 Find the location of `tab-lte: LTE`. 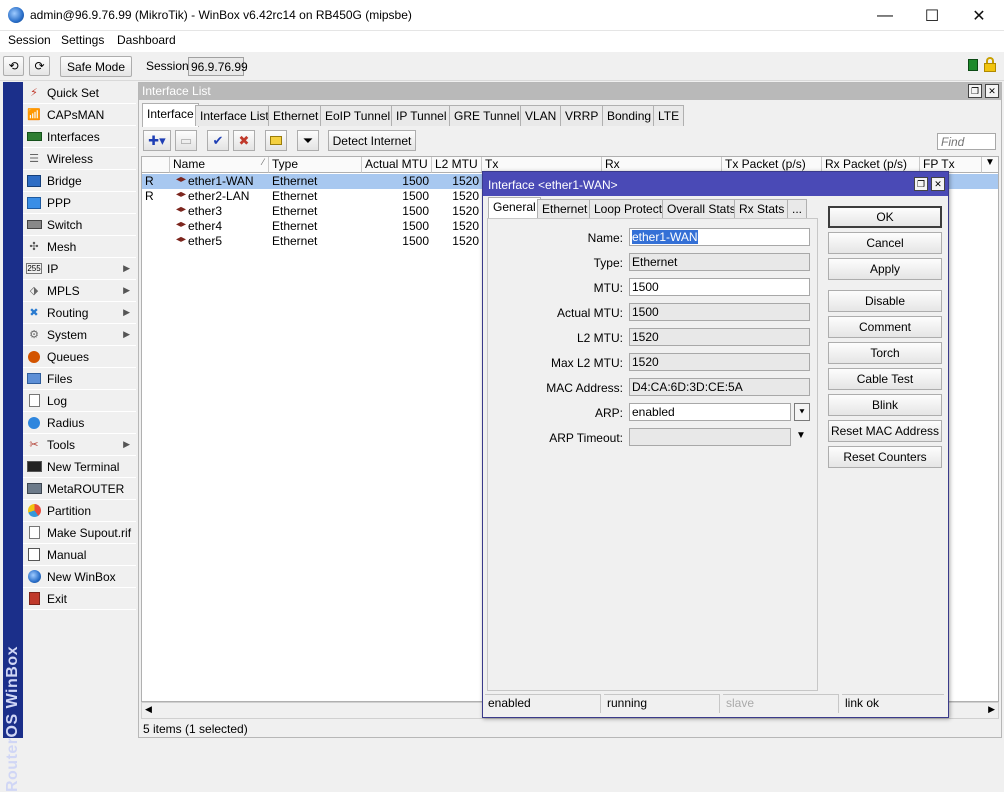

tab-lte: LTE is located at coordinates (668, 115).